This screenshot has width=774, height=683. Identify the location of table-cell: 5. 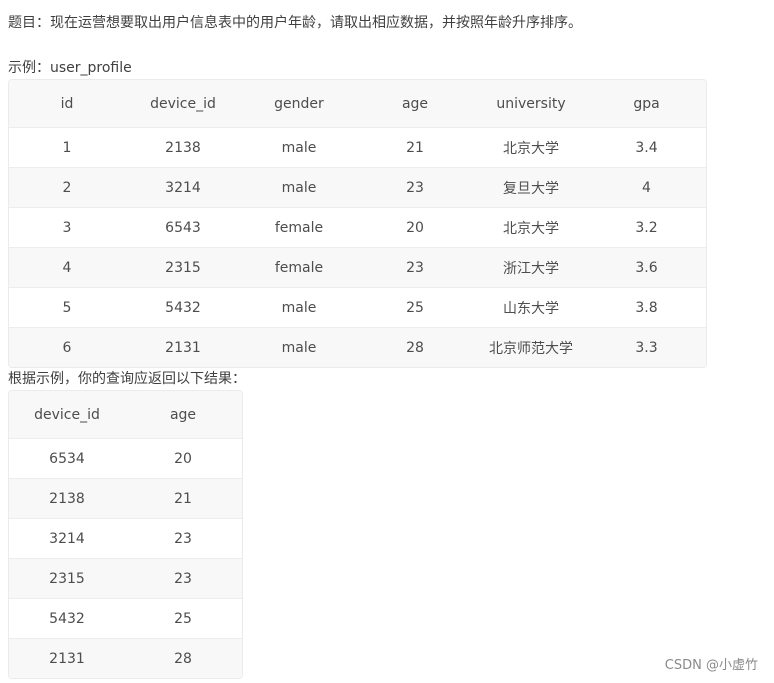
(67, 307).